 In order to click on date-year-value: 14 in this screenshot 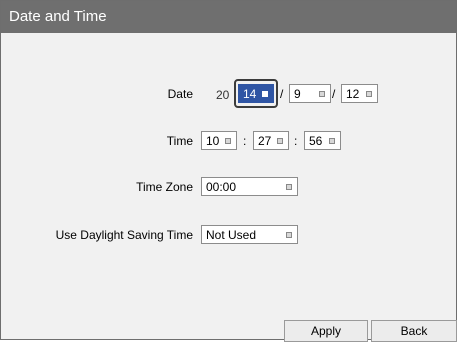, I will do `click(250, 94)`.